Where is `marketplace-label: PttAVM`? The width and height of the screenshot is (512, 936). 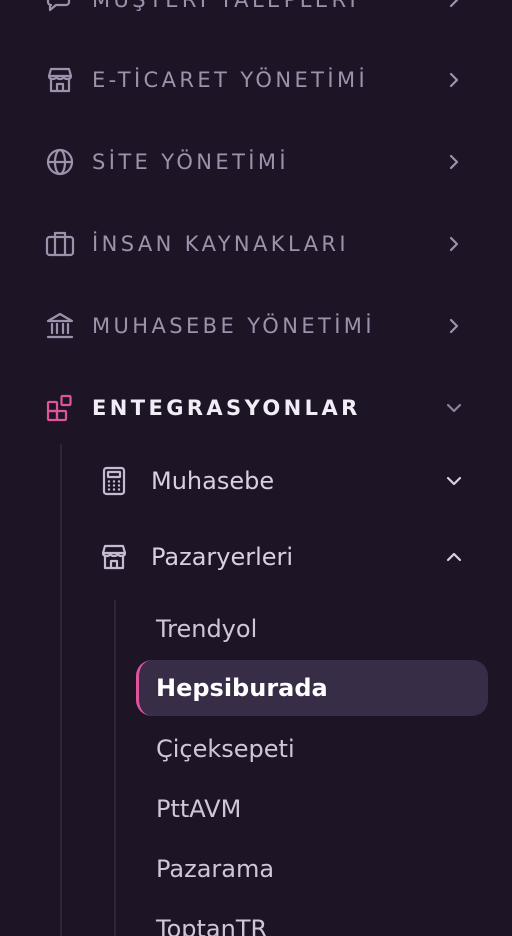 marketplace-label: PttAVM is located at coordinates (199, 809).